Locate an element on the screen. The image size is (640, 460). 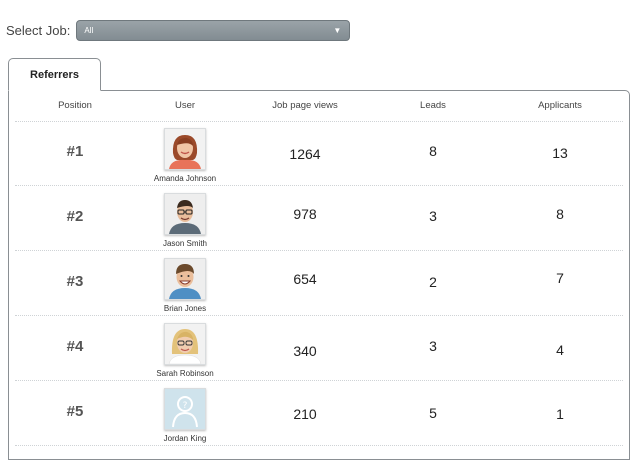
user-name: Amanda Johnson is located at coordinates (185, 178).